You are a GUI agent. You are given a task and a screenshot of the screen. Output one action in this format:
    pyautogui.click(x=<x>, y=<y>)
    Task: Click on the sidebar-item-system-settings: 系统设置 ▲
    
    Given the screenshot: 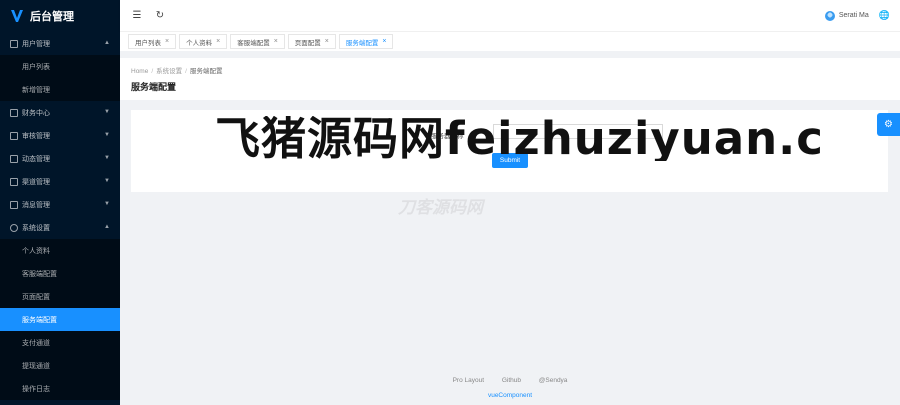 What is the action you would take?
    pyautogui.click(x=60, y=227)
    